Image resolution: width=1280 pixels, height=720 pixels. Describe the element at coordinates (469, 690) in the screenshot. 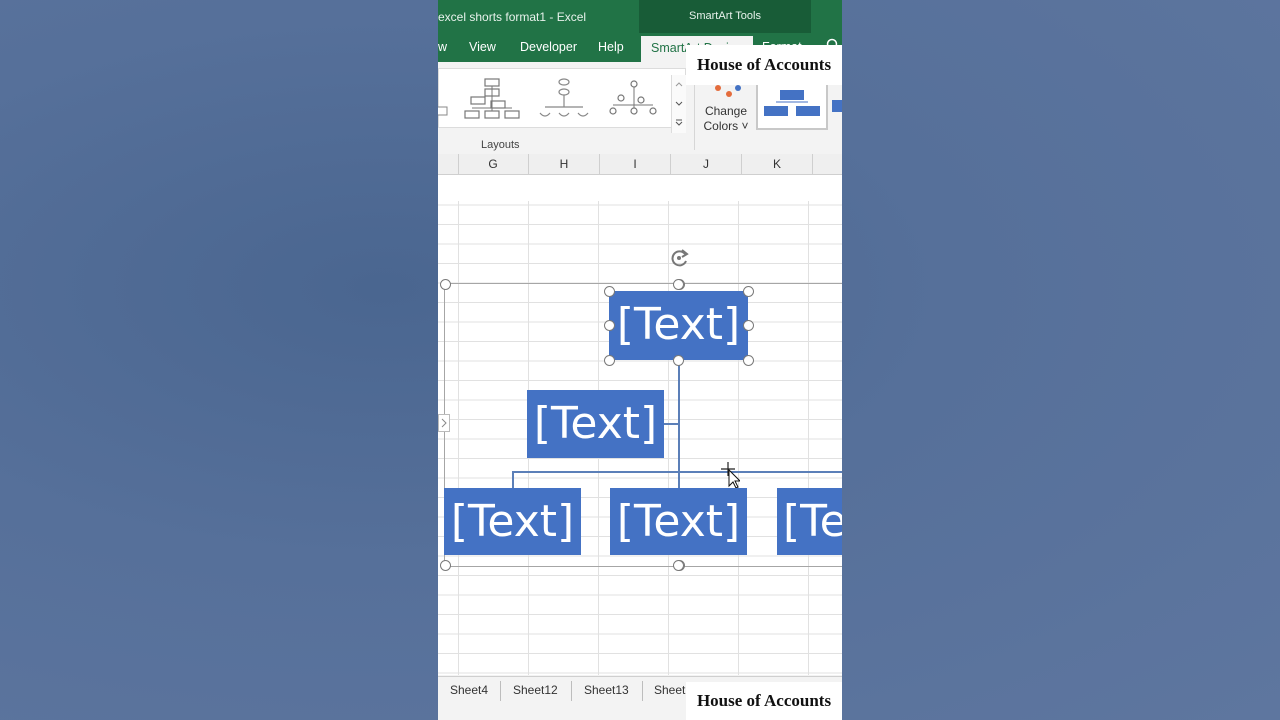

I see `sheet-tab: Sheet4` at that location.